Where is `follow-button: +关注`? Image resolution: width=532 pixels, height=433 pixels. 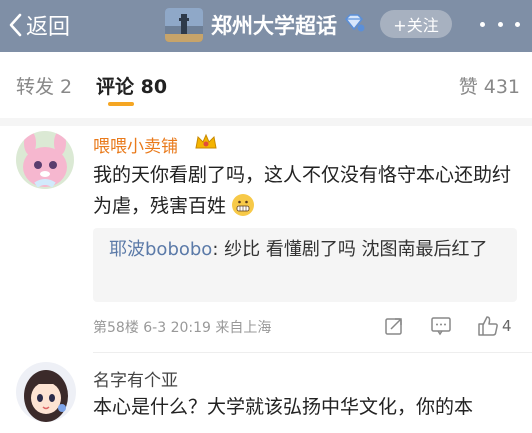 follow-button: +关注 is located at coordinates (416, 24).